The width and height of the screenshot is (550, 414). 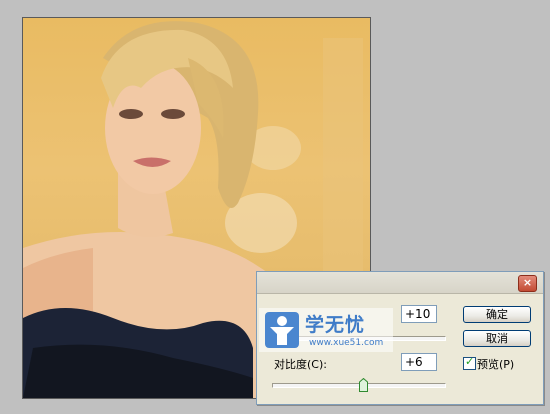 What do you see at coordinates (497, 338) in the screenshot?
I see `cancel-button: 取消` at bounding box center [497, 338].